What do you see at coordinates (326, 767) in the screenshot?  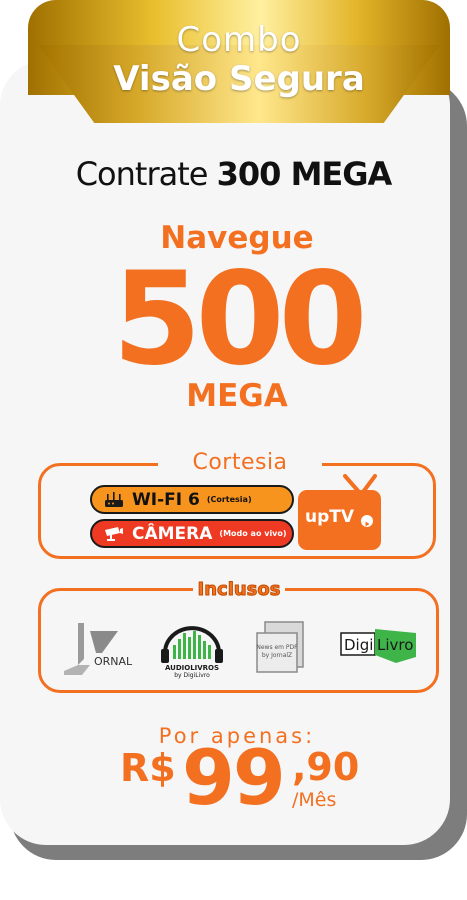 I see `price-cents: ,90` at bounding box center [326, 767].